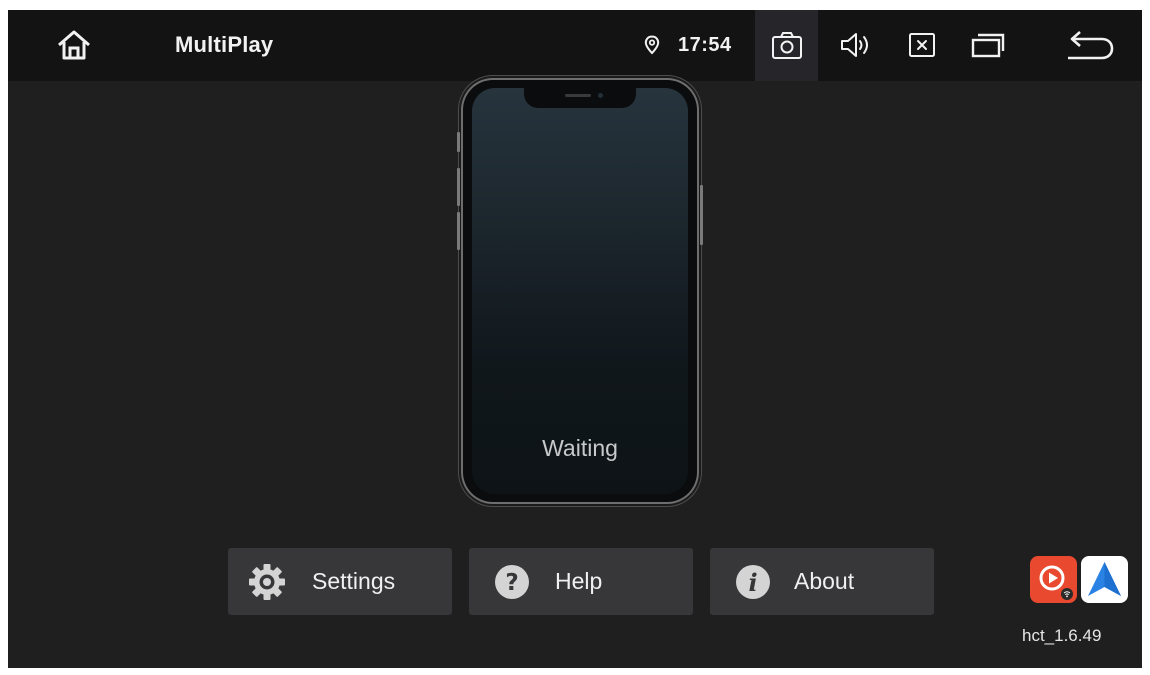 Image resolution: width=1150 pixels, height=675 pixels. I want to click on screenshot-icon, so click(786, 45).